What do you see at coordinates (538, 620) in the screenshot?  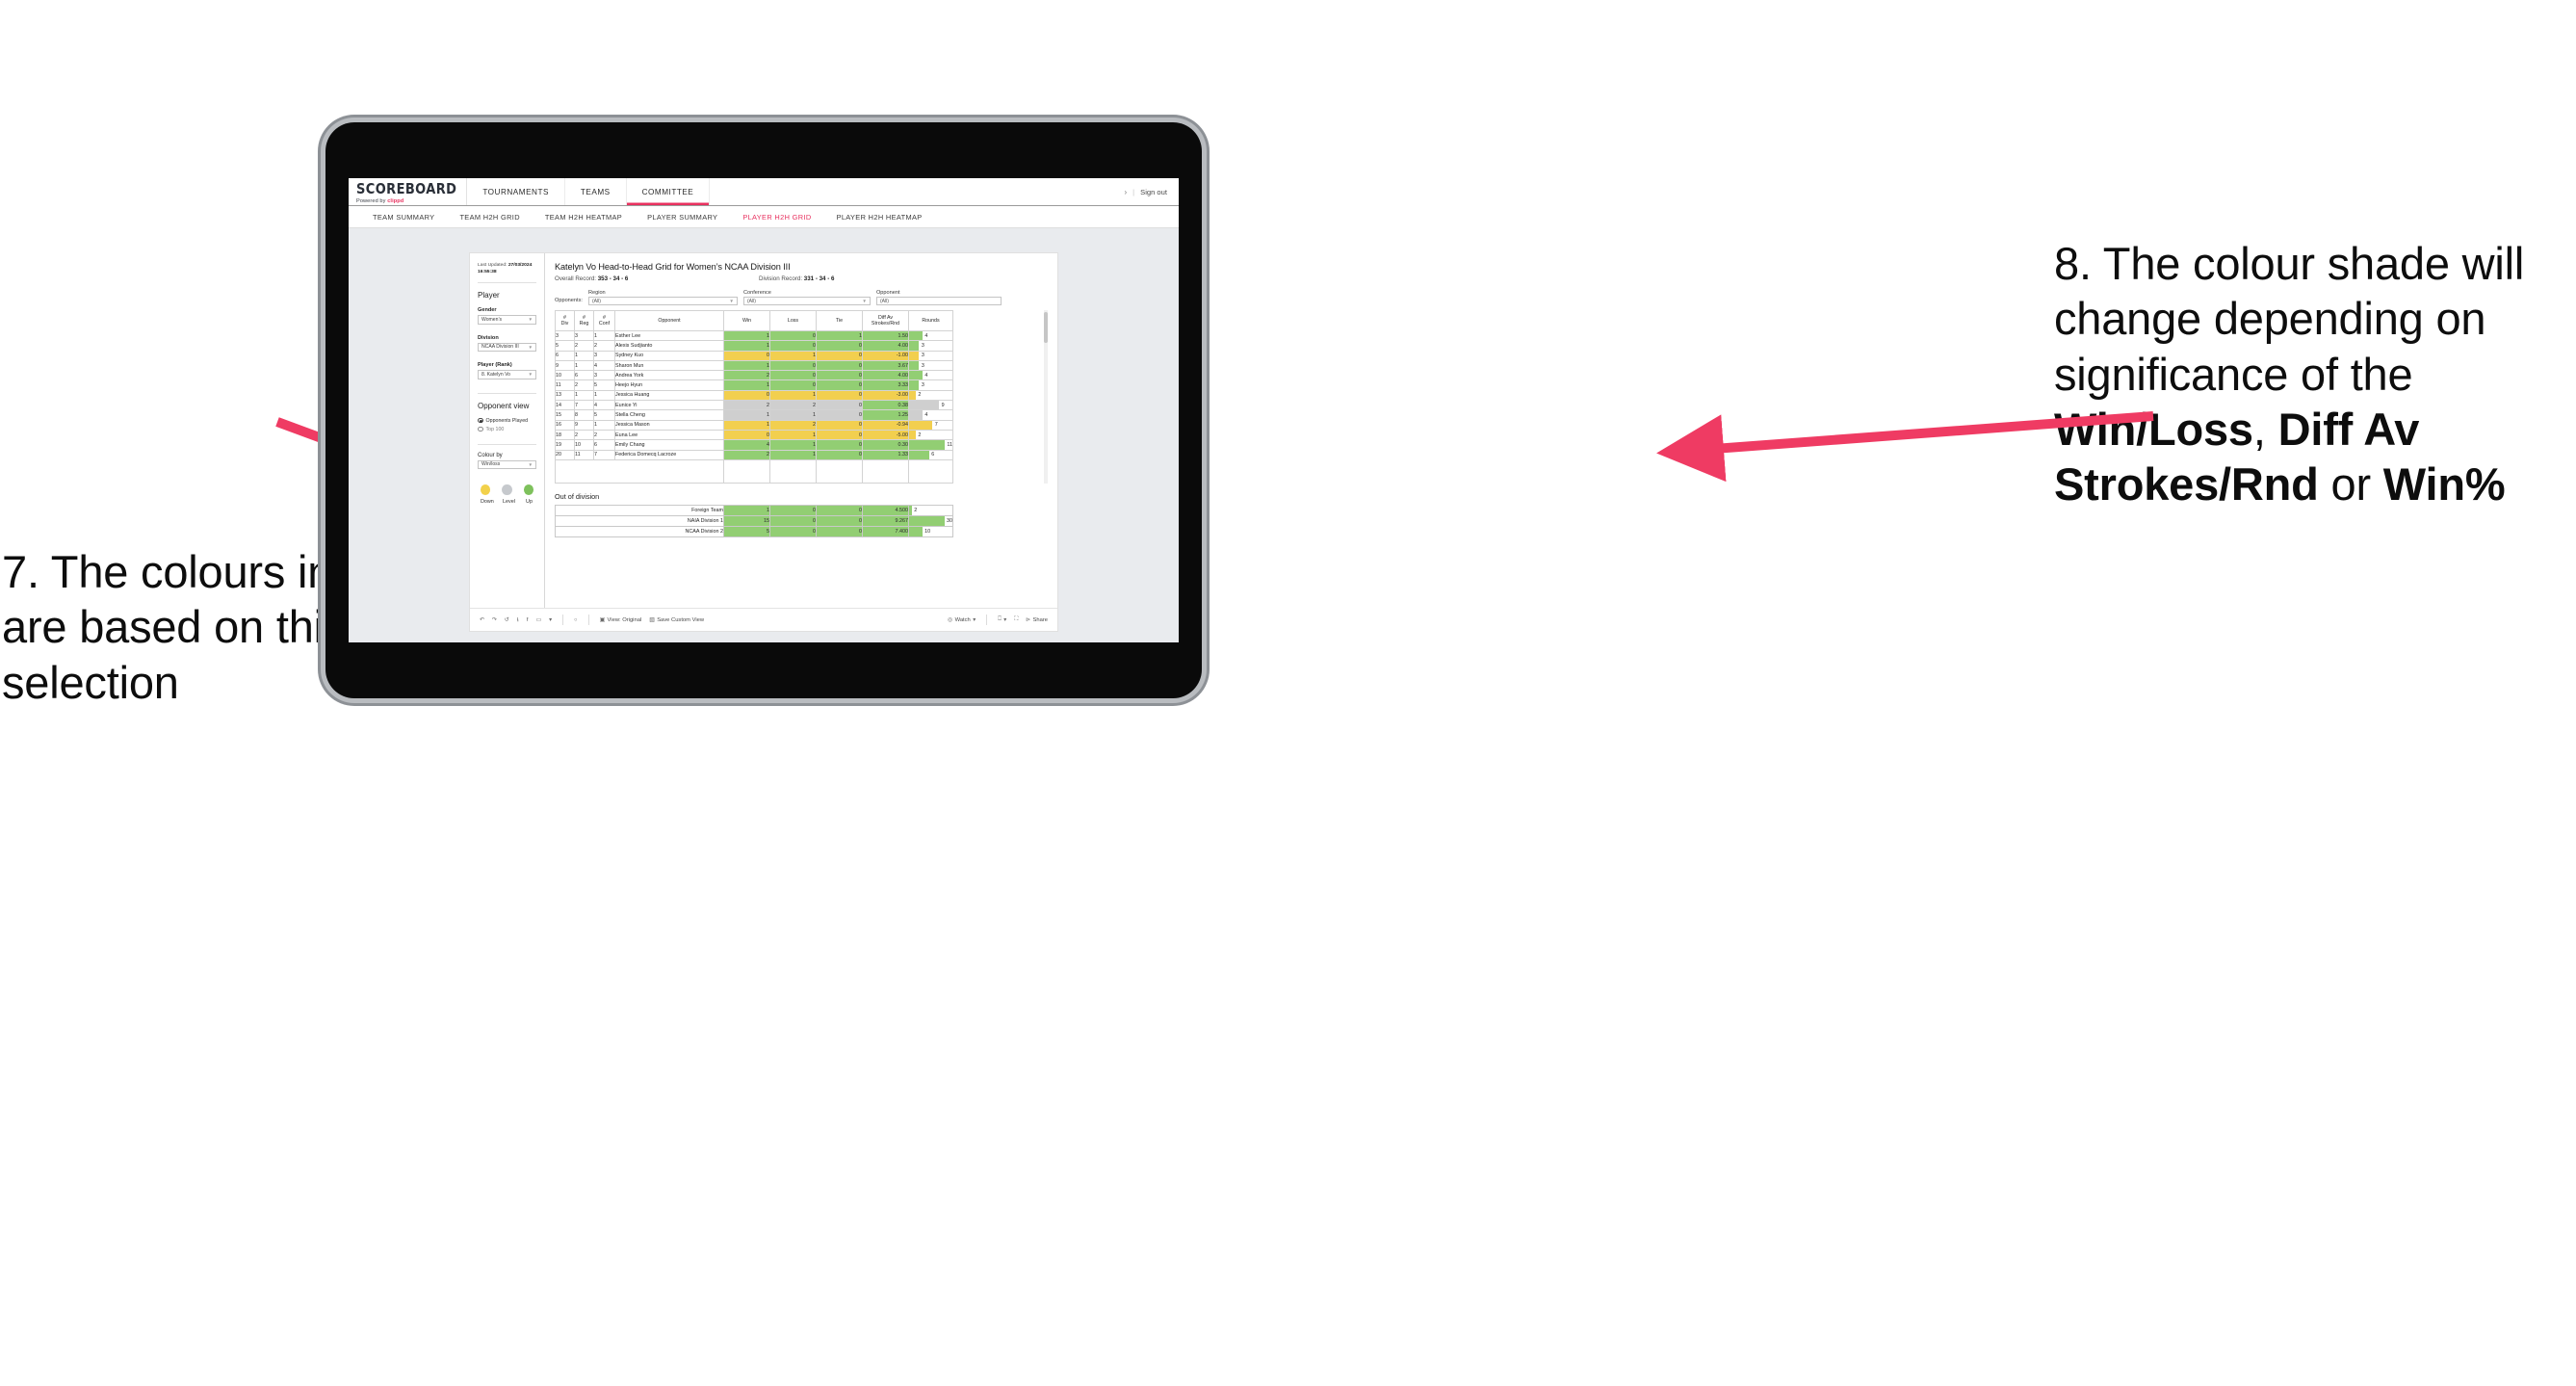 I see `view-shape-icon: ▭` at bounding box center [538, 620].